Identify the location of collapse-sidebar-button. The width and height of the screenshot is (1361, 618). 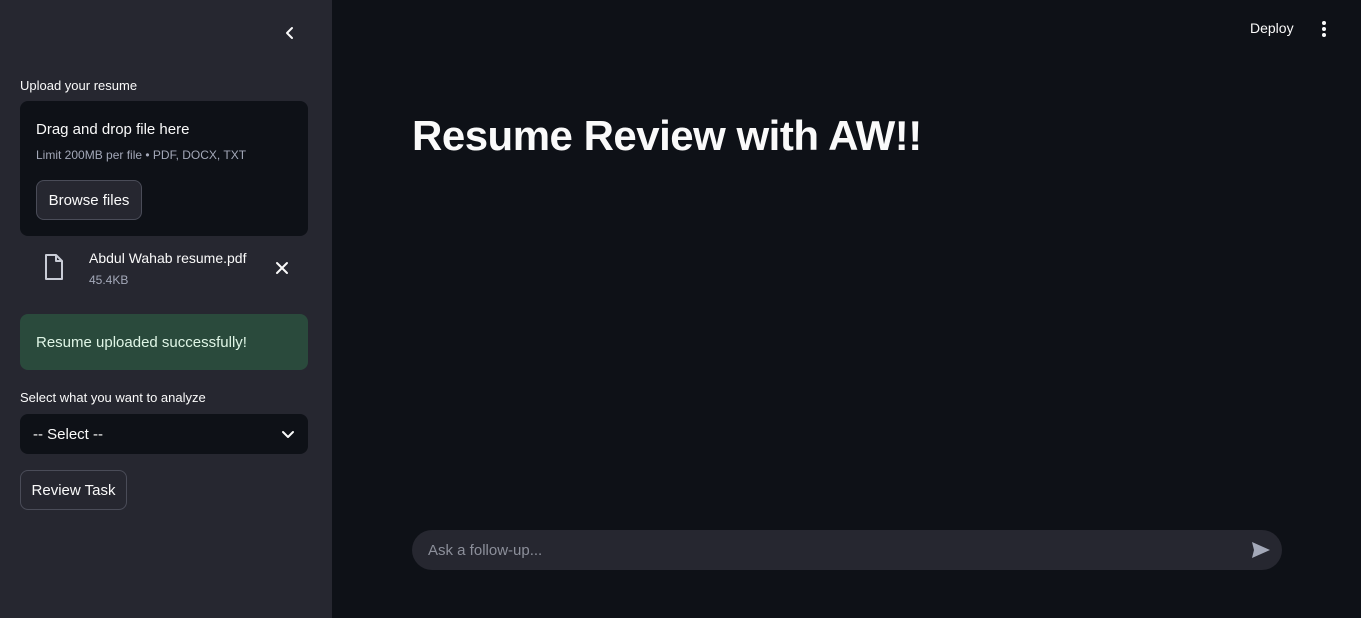
(290, 33).